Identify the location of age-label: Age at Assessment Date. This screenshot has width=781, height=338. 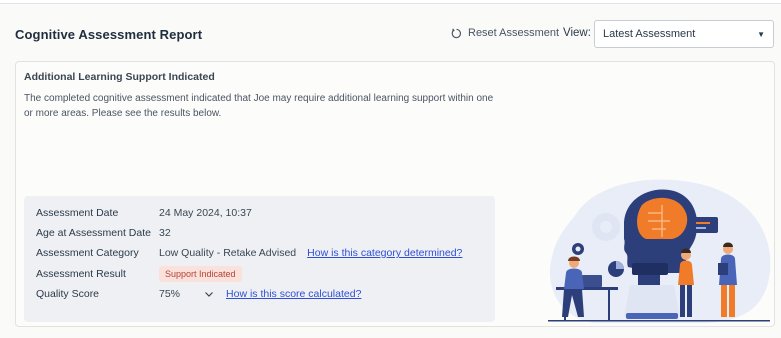
(93, 233).